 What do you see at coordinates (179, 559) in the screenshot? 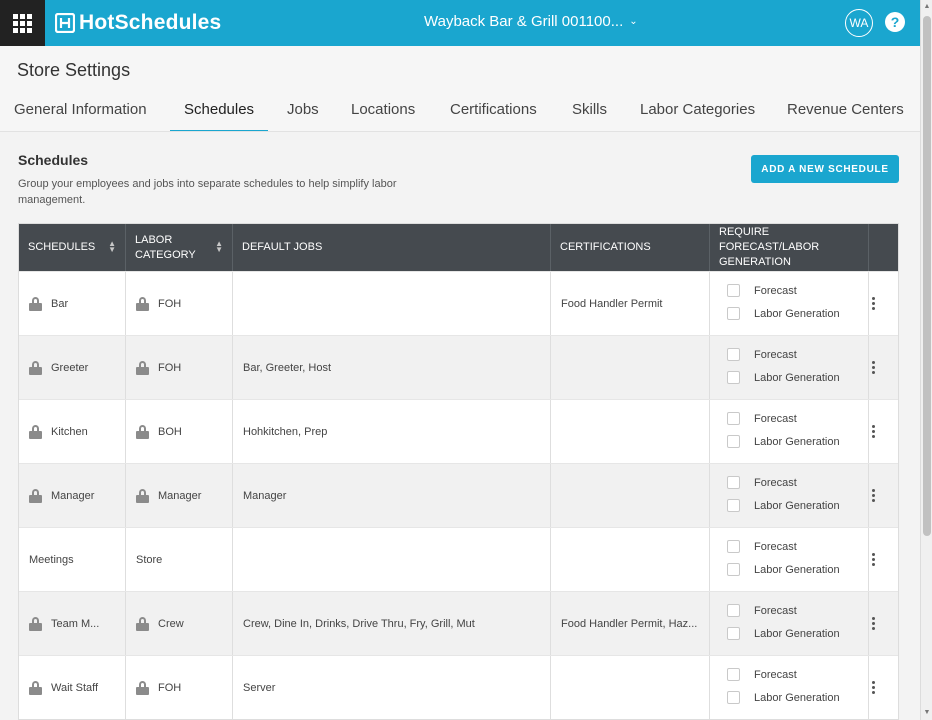
I see `cell-labor-category: Store` at bounding box center [179, 559].